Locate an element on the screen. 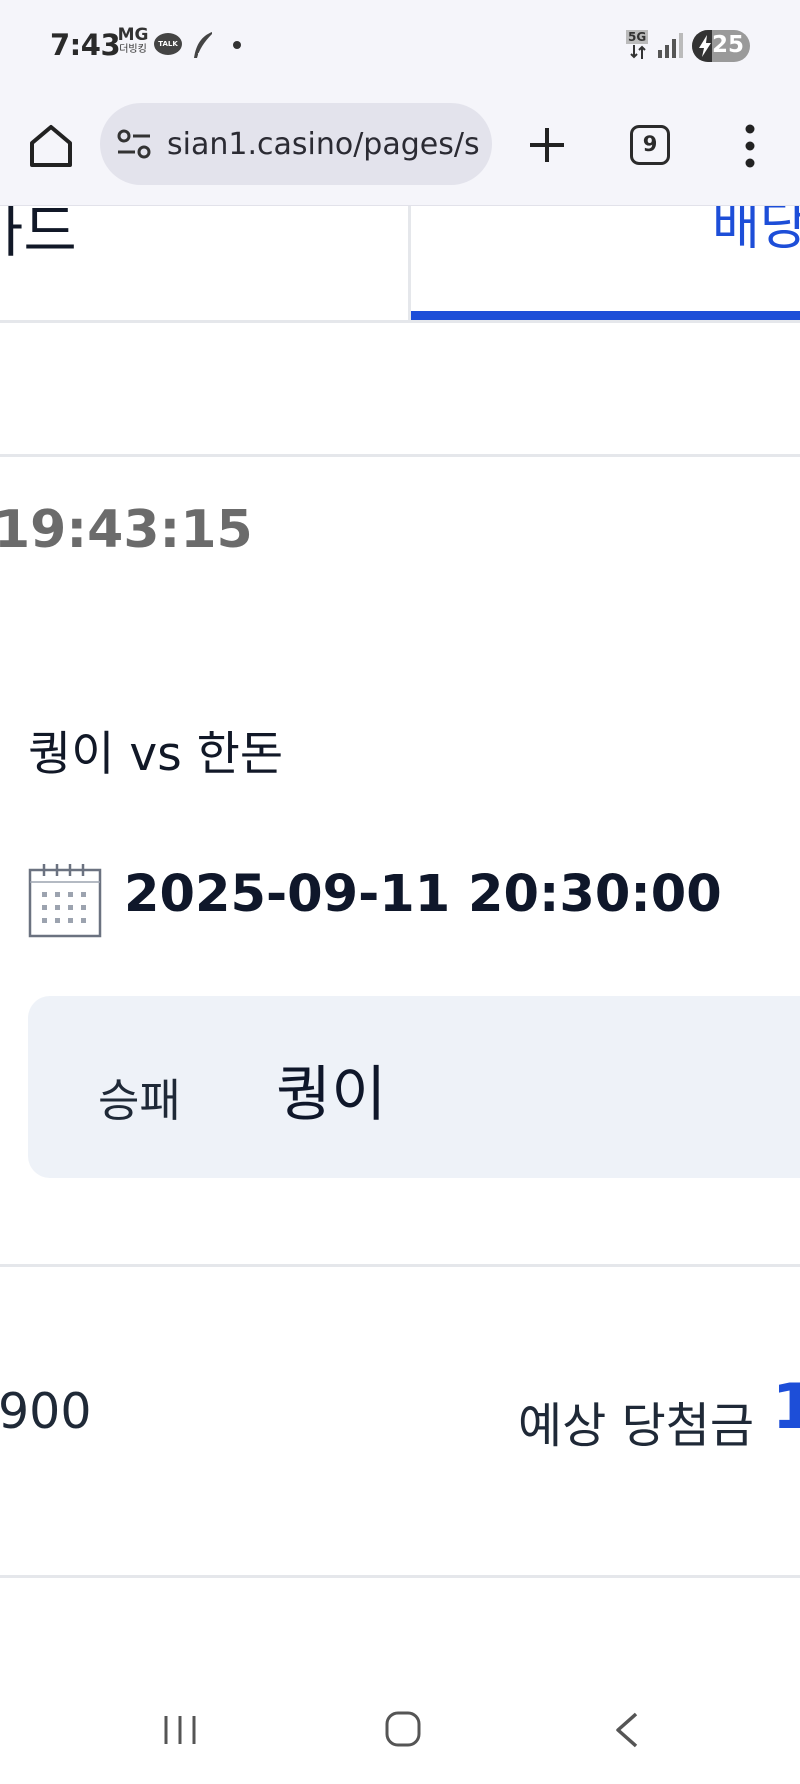  status-bar: 7:43 MG 더빙킹 TALK 5G 25 is located at coordinates (400, 48).